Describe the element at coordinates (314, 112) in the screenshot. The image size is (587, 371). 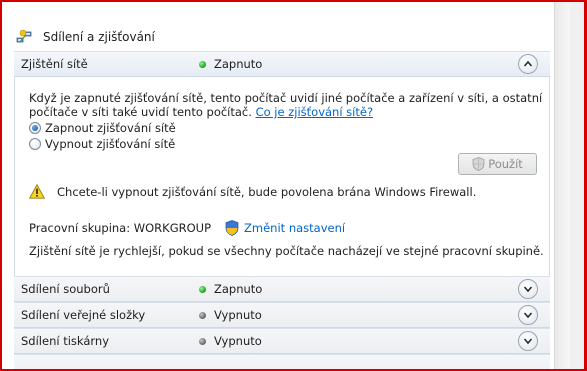
I see `help-link: Co je zjišťování sítě?` at that location.